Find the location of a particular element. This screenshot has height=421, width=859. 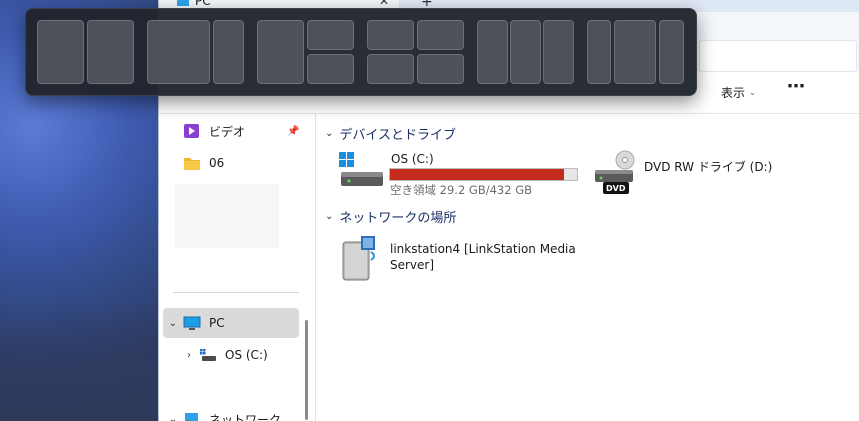

tab-close-button: ✕ is located at coordinates (384, 4).